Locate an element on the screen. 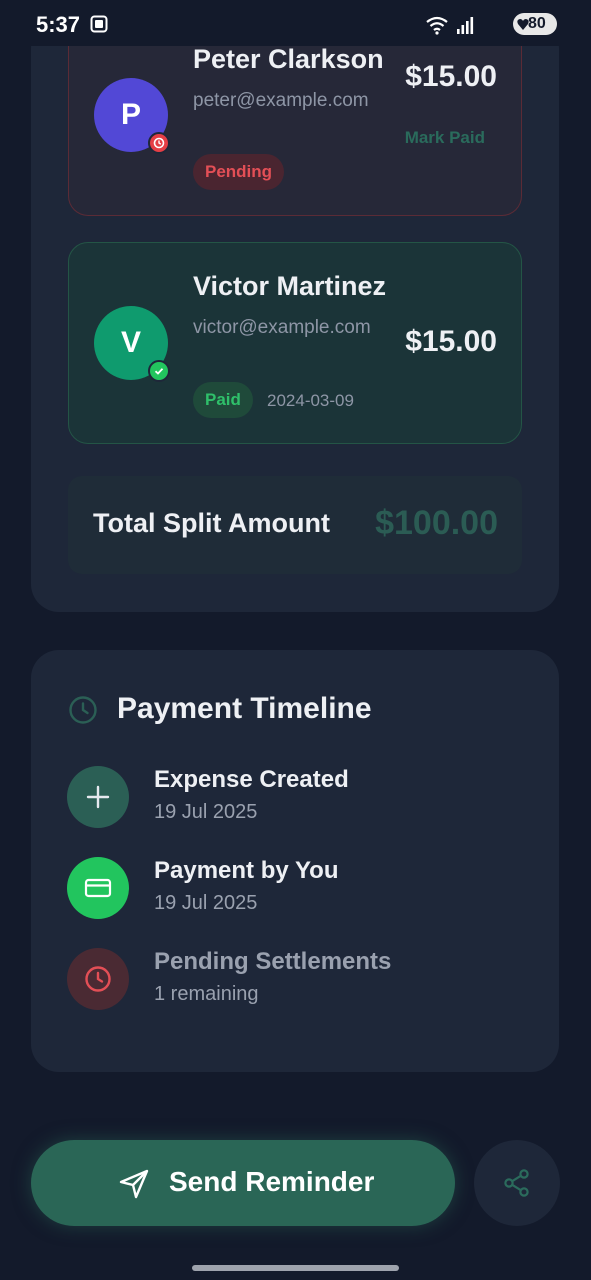 The image size is (591, 1280). send-reminder-label: Send Reminder is located at coordinates (272, 1181).